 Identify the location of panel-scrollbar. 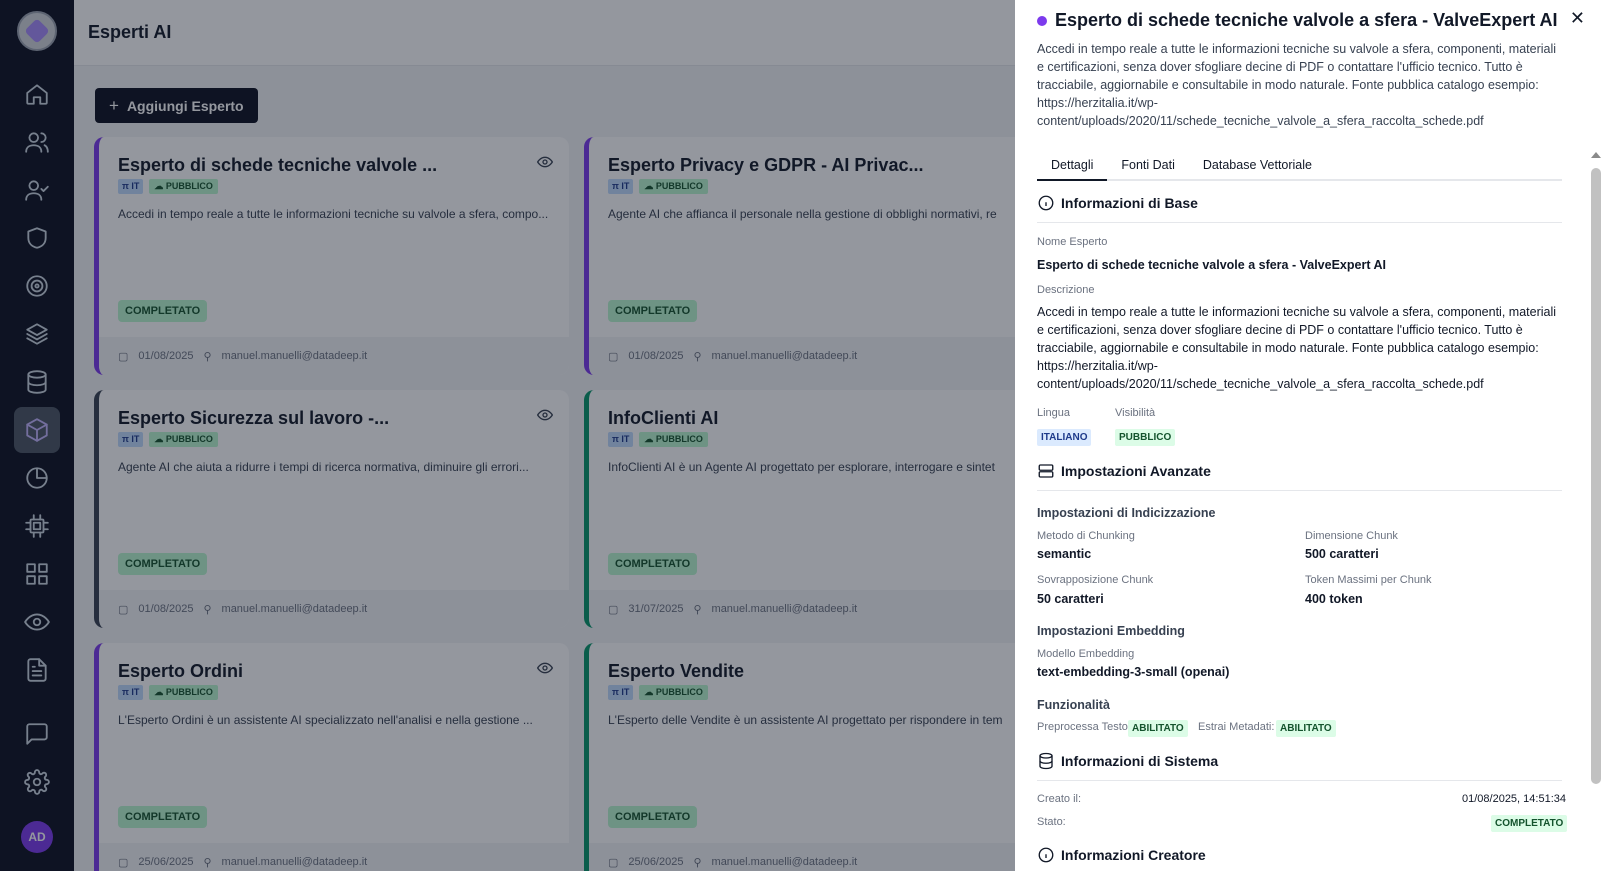
(1597, 510).